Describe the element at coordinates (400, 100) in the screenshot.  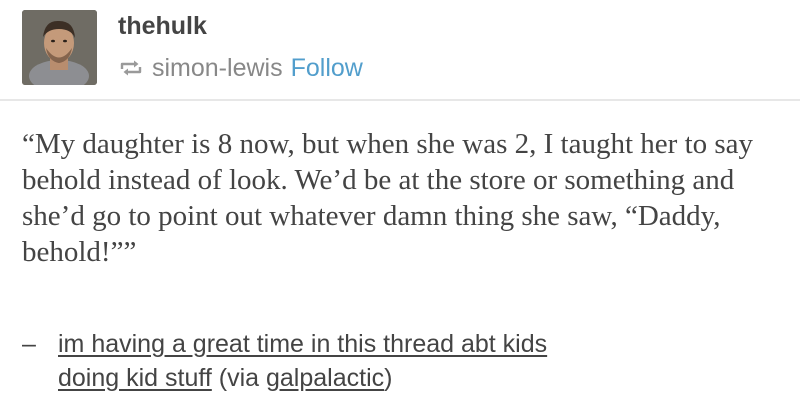
I see `header-divider` at that location.